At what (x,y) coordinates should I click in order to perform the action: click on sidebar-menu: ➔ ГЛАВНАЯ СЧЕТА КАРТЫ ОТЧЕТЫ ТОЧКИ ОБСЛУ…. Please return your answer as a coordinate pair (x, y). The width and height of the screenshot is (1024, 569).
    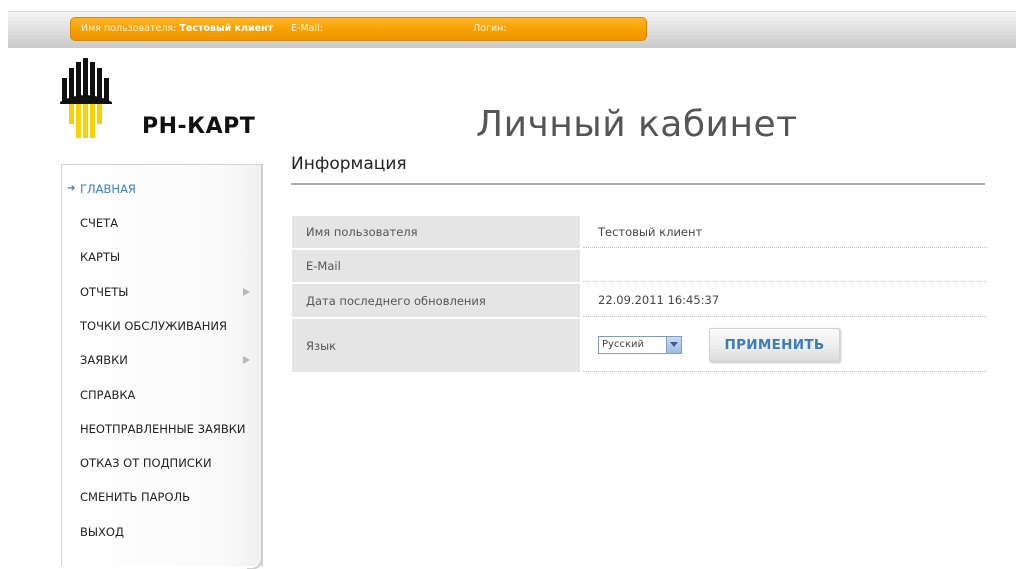
    Looking at the image, I should click on (162, 366).